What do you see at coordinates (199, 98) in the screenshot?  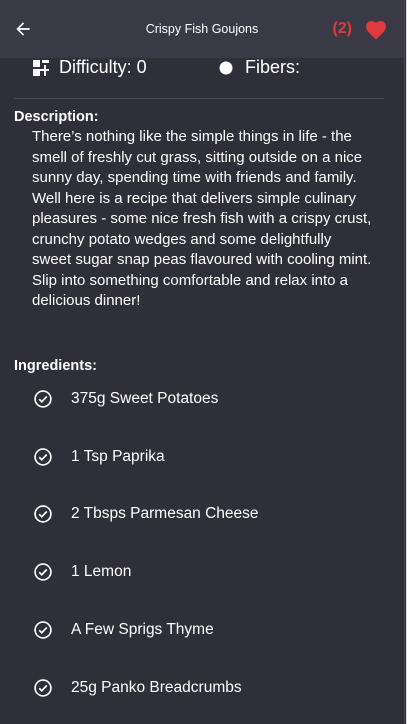 I see `divider` at bounding box center [199, 98].